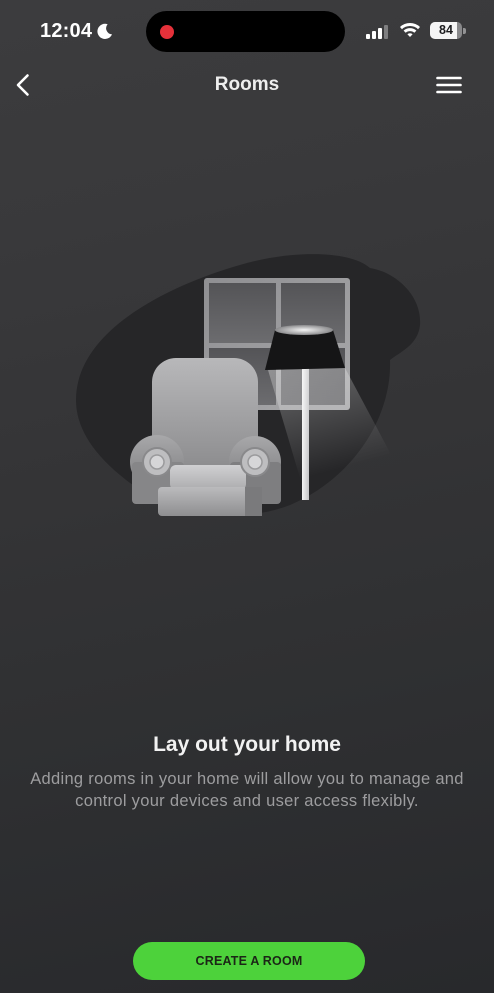 The height and width of the screenshot is (993, 494). What do you see at coordinates (305, 350) in the screenshot?
I see `lamp-shade` at bounding box center [305, 350].